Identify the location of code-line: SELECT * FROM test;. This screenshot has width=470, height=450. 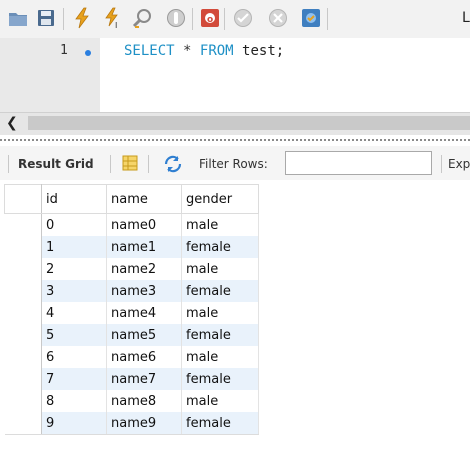
(204, 51).